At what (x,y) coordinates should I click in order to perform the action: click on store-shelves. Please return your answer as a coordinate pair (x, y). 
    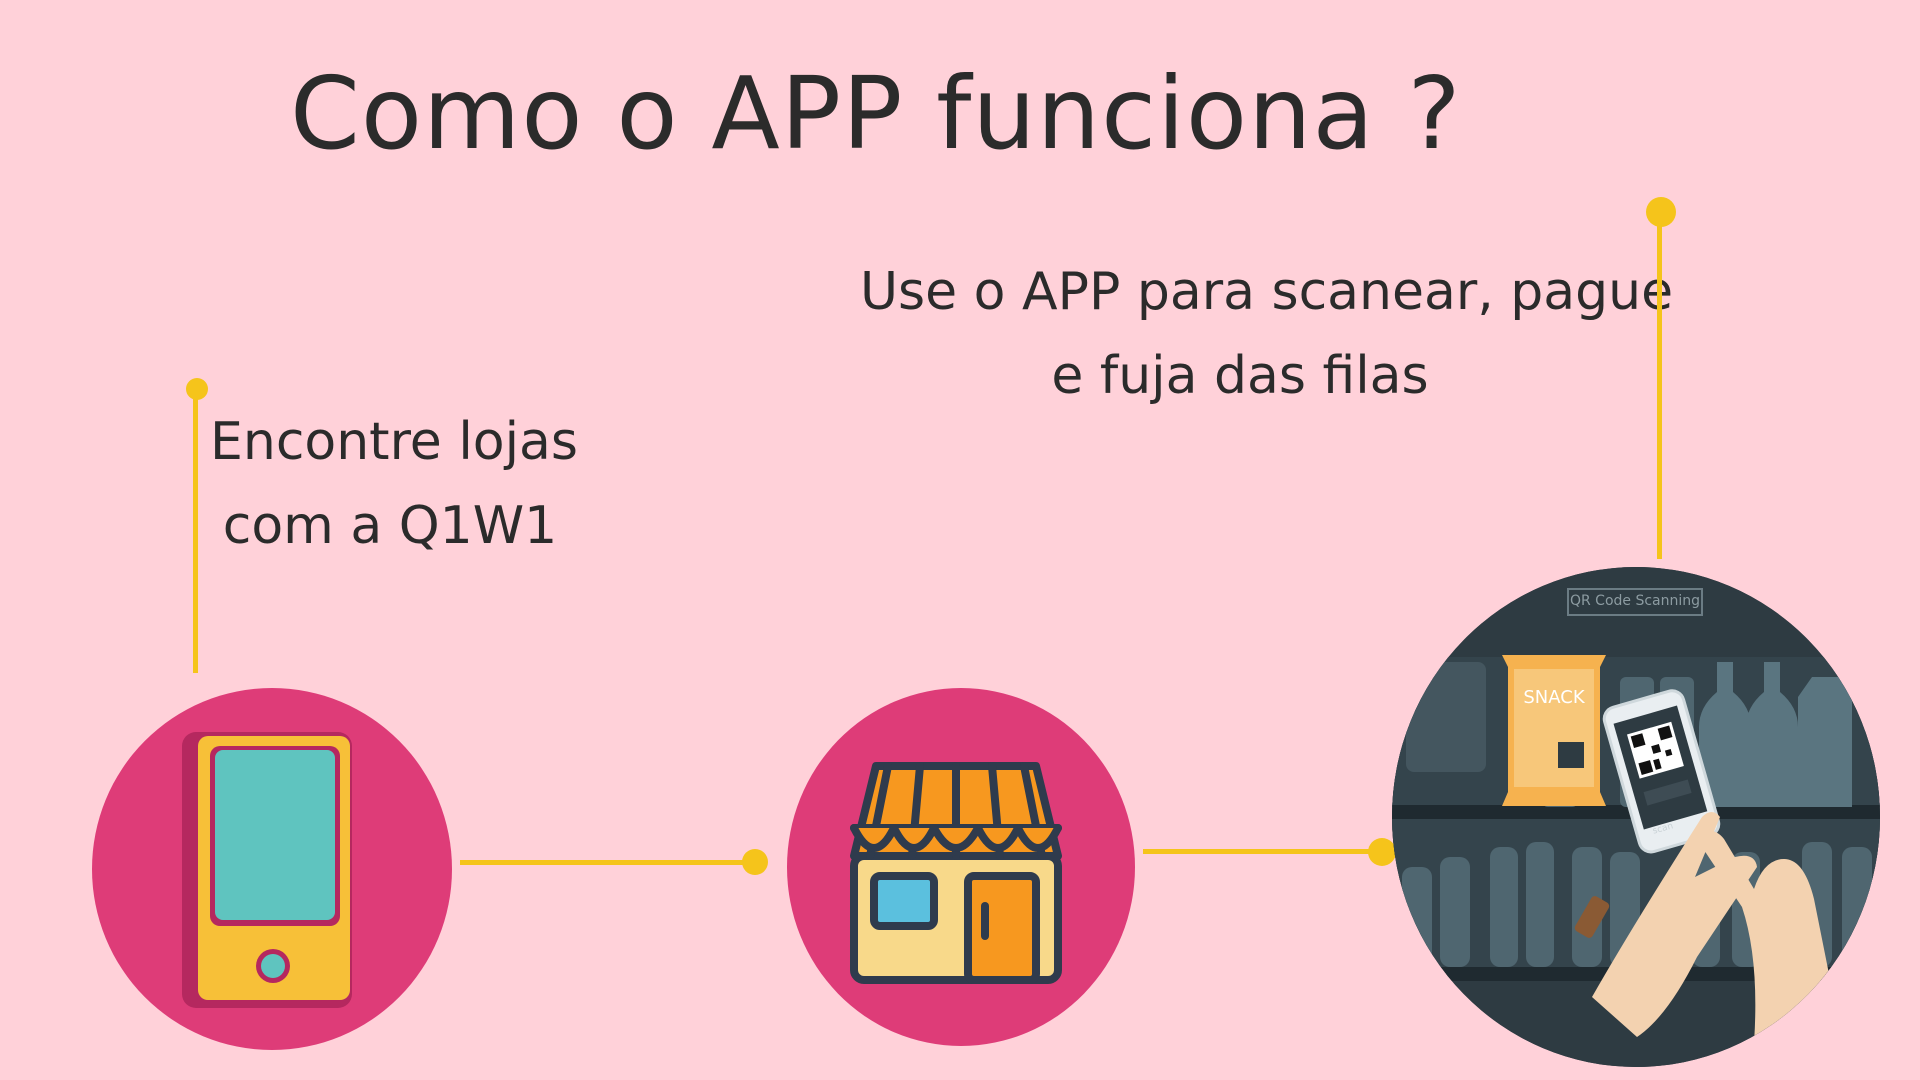
    Looking at the image, I should click on (1636, 817).